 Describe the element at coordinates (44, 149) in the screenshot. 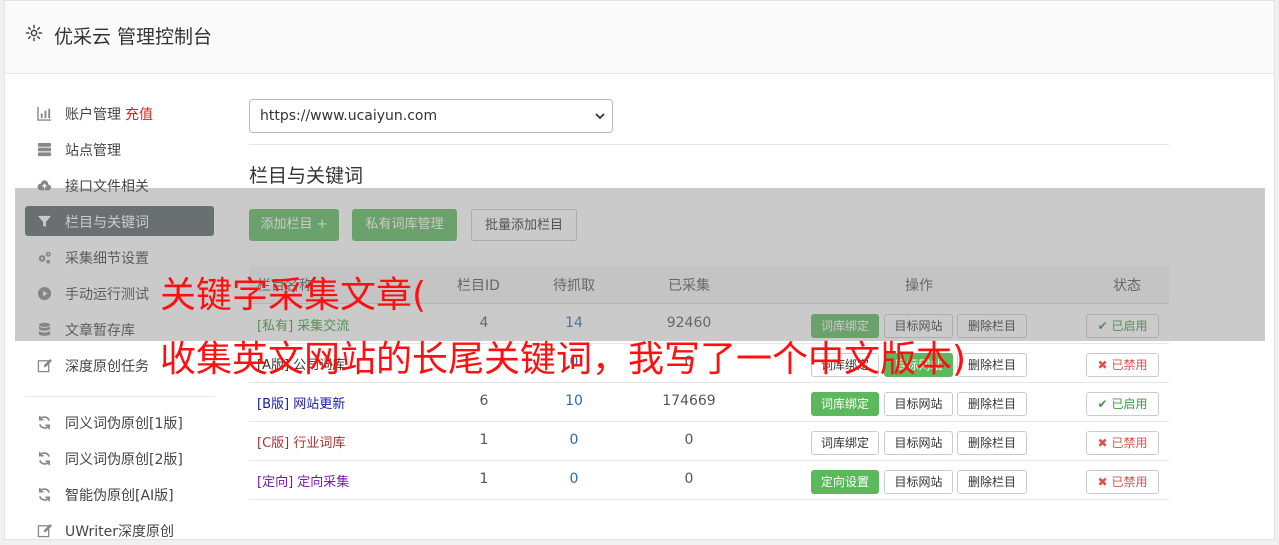

I see `server-icon` at that location.